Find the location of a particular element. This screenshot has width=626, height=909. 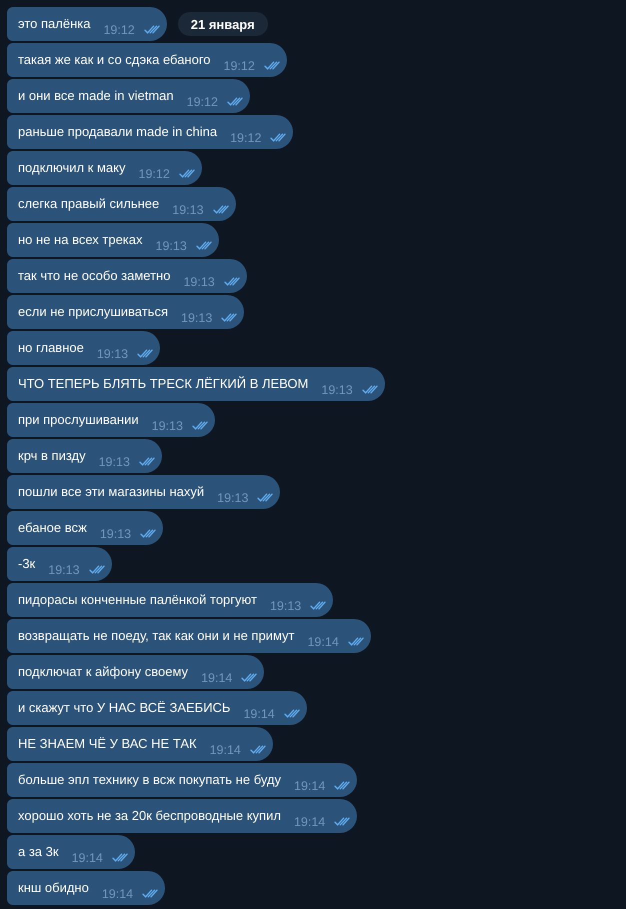

message-text: крч в пизду is located at coordinates (52, 456).